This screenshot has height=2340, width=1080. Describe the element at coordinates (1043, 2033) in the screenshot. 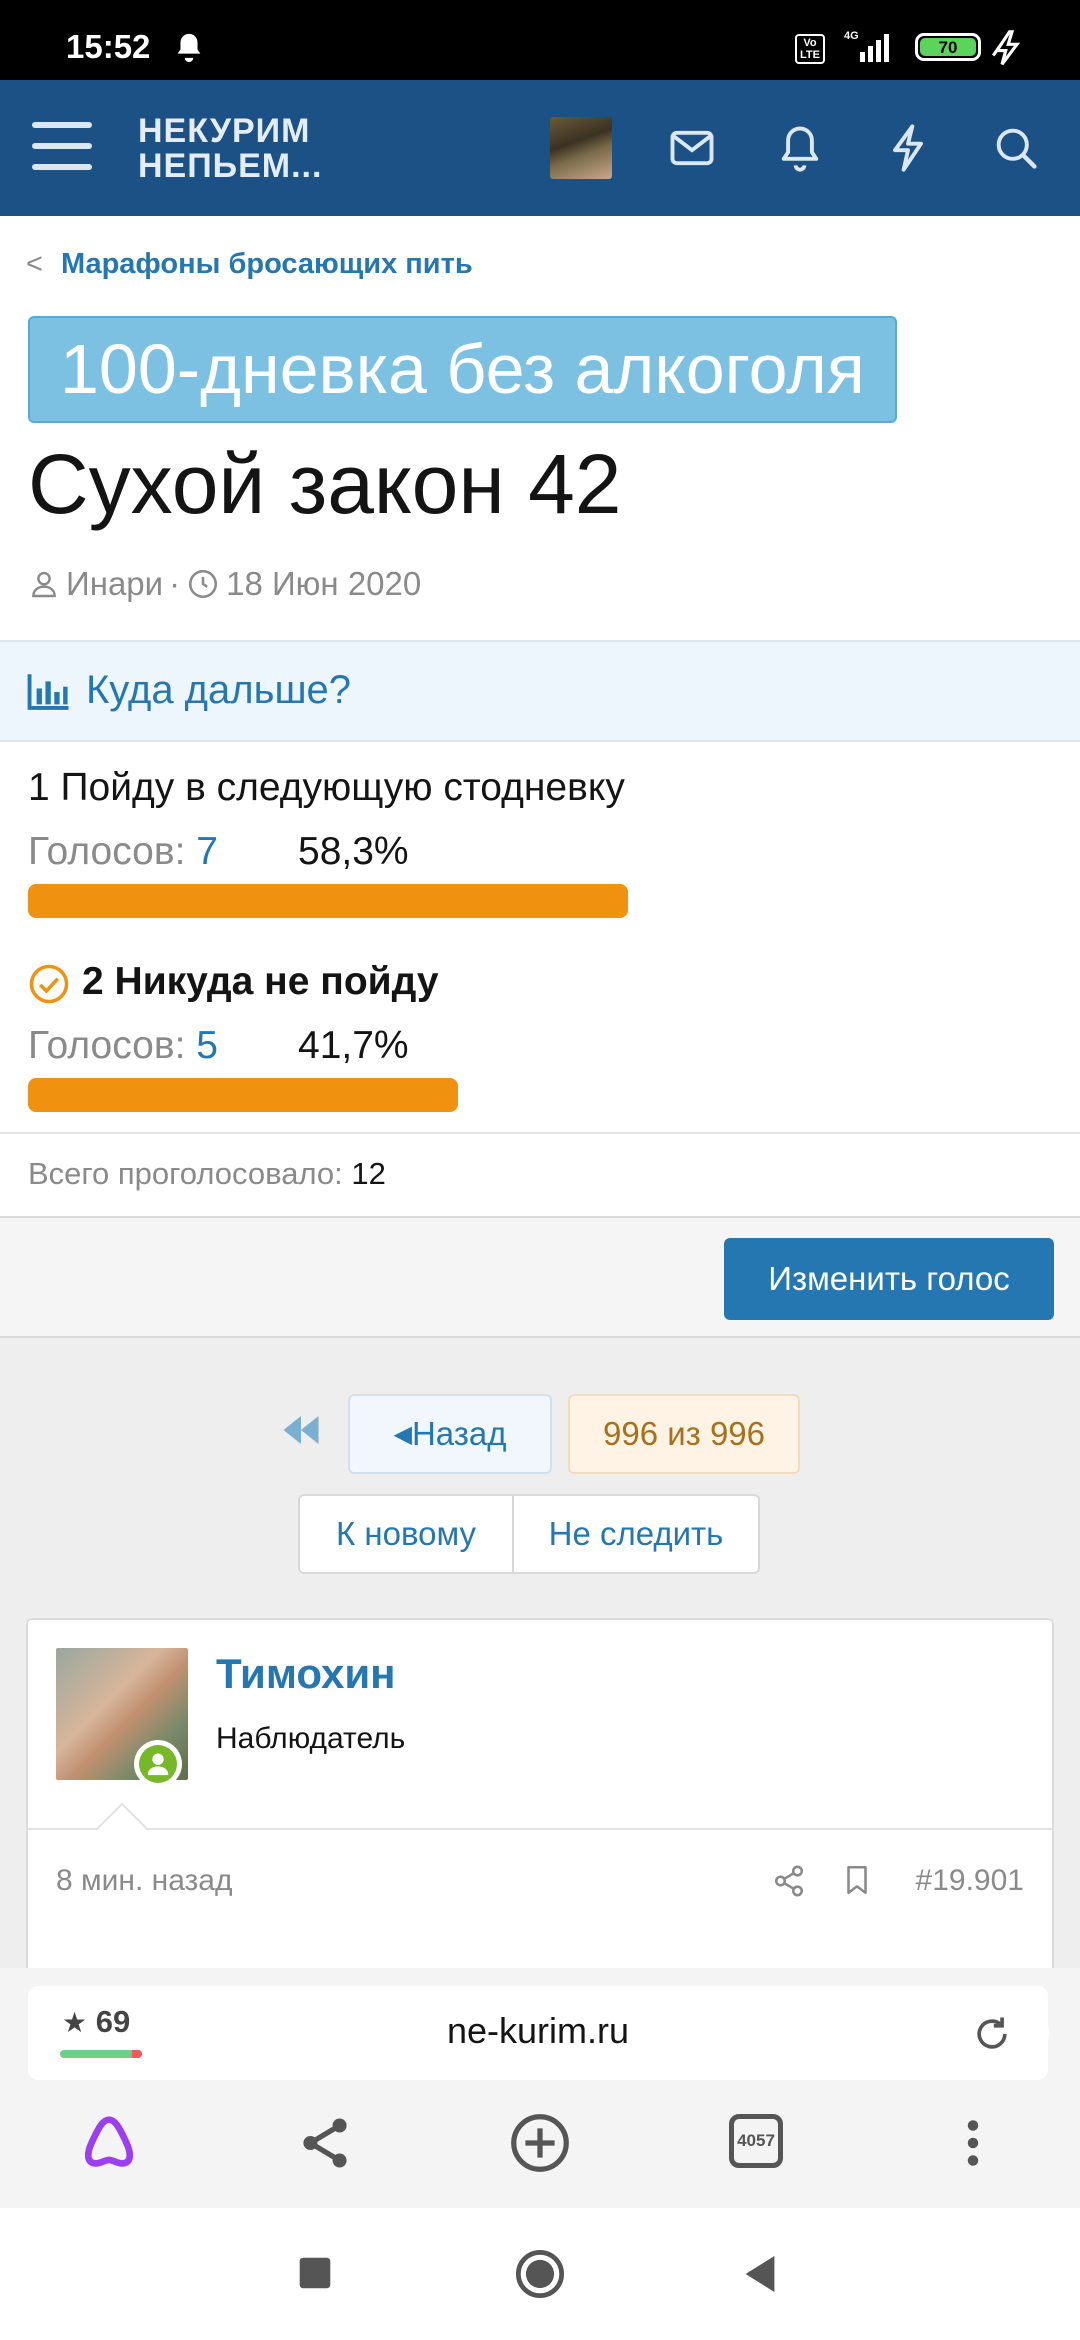

I see `address-bar-tail` at that location.